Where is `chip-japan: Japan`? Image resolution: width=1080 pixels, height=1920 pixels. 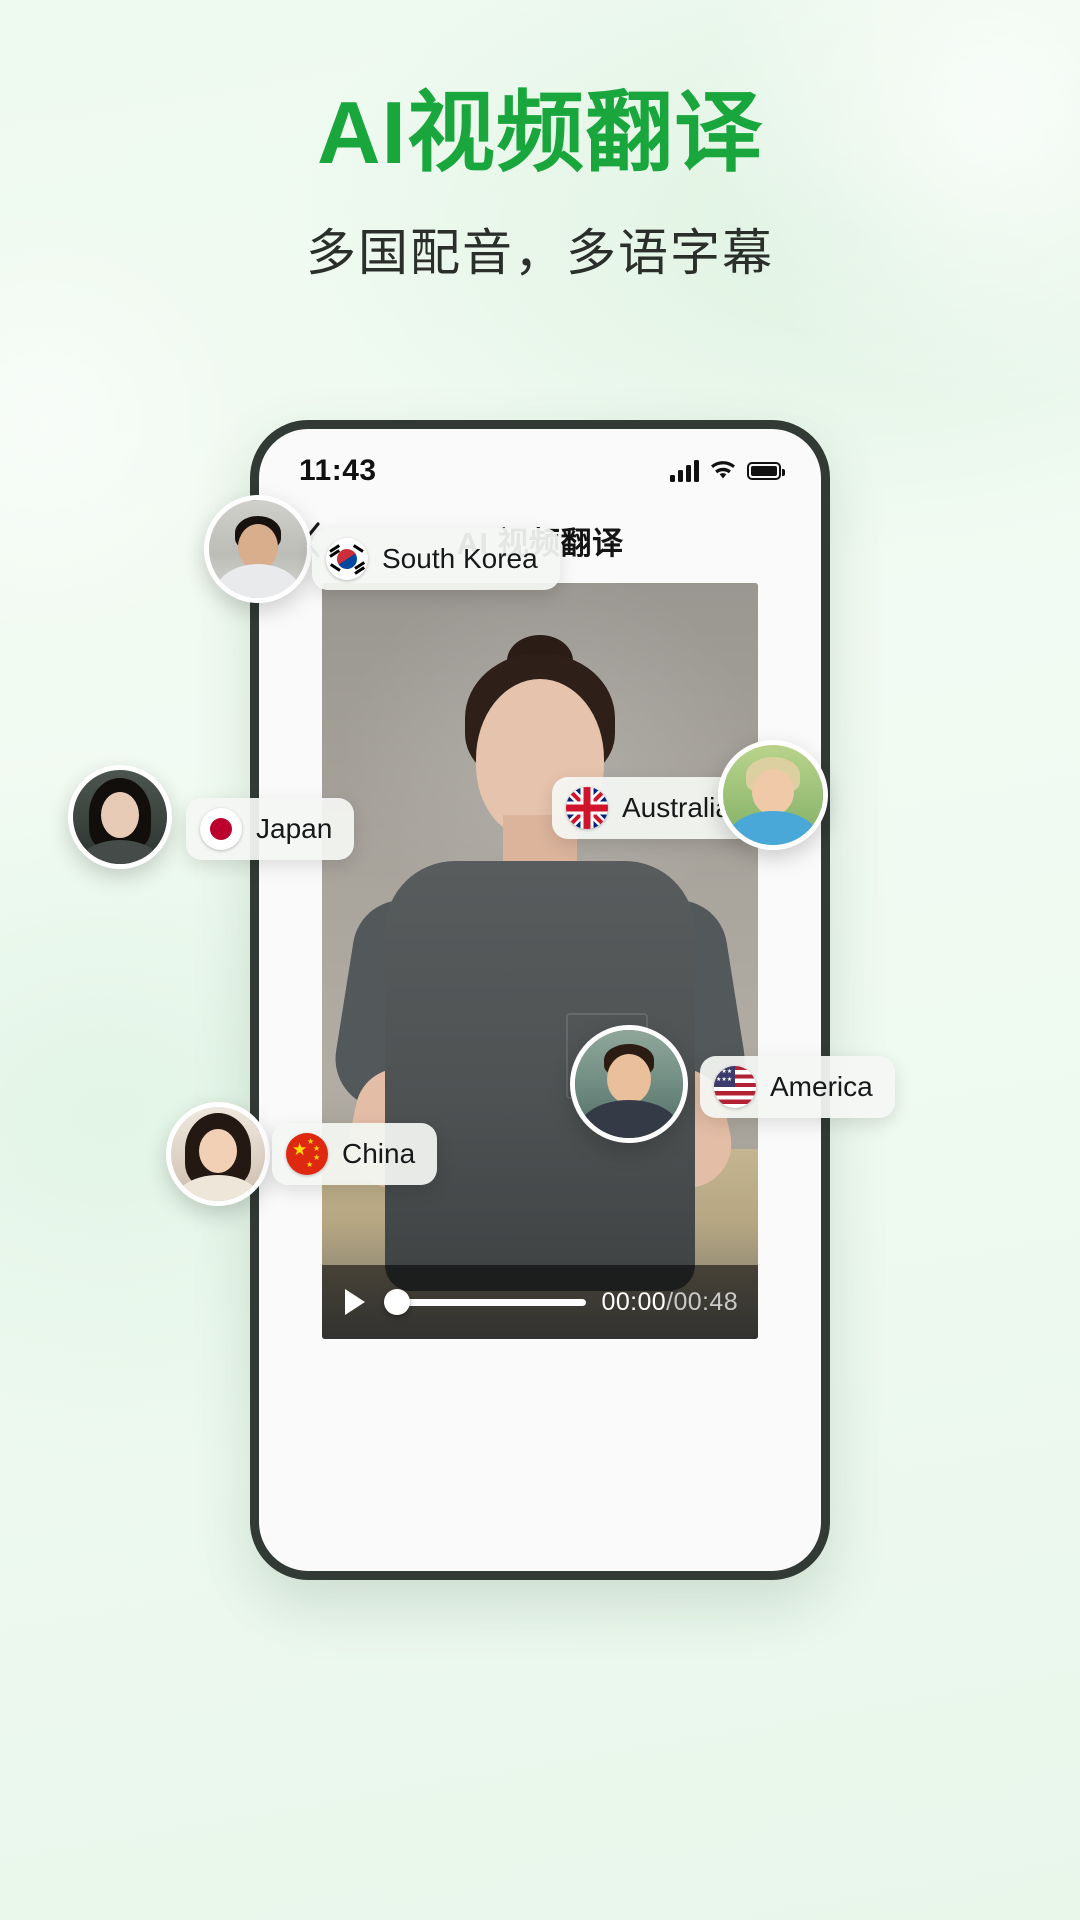 chip-japan: Japan is located at coordinates (270, 829).